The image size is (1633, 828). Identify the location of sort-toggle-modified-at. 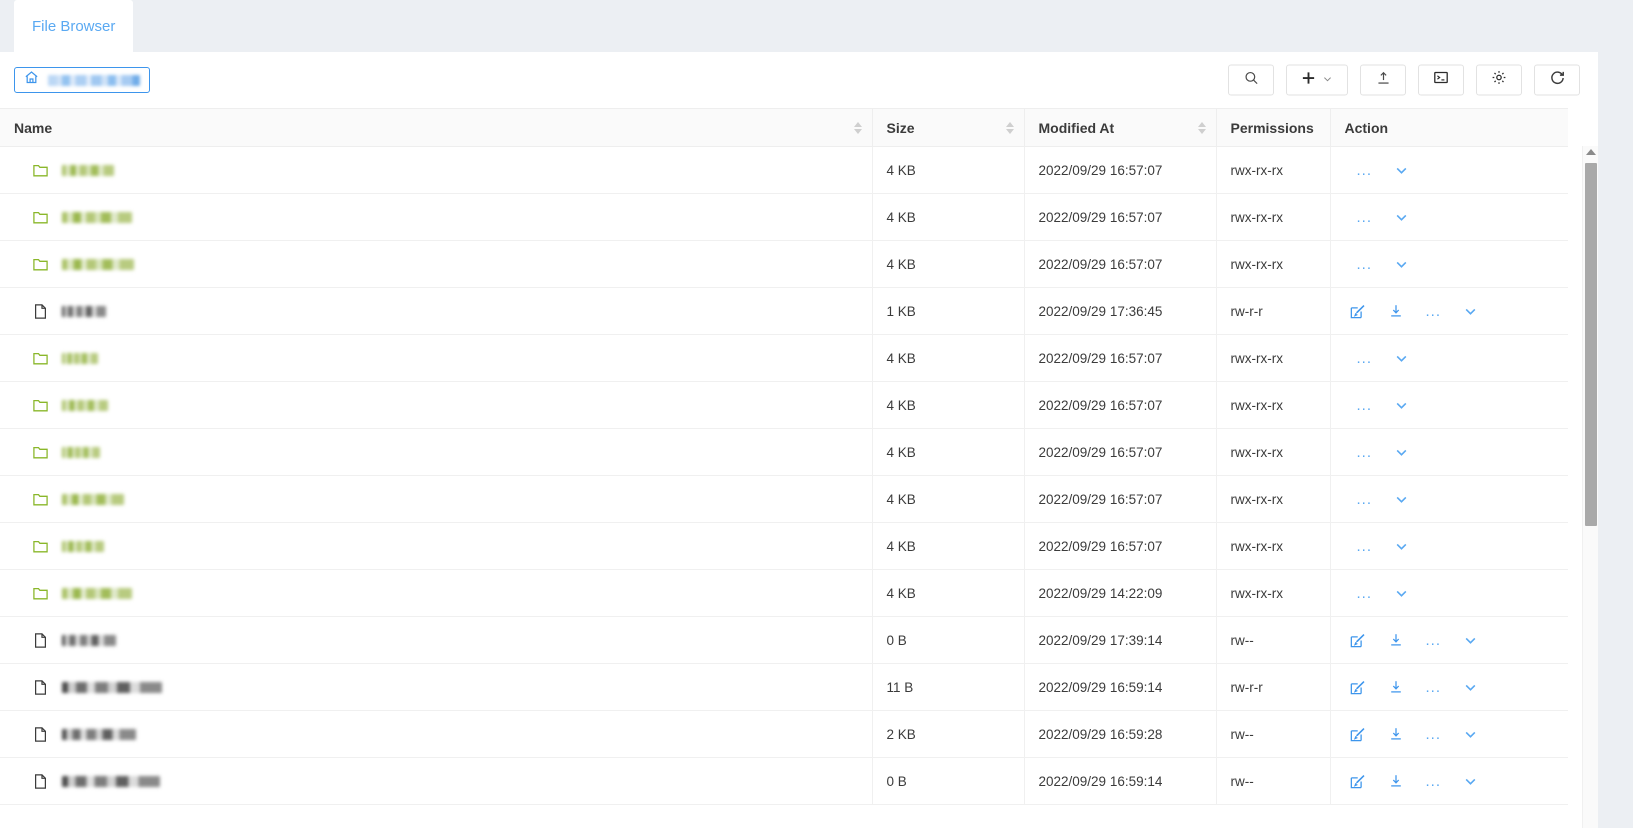
(1201, 127).